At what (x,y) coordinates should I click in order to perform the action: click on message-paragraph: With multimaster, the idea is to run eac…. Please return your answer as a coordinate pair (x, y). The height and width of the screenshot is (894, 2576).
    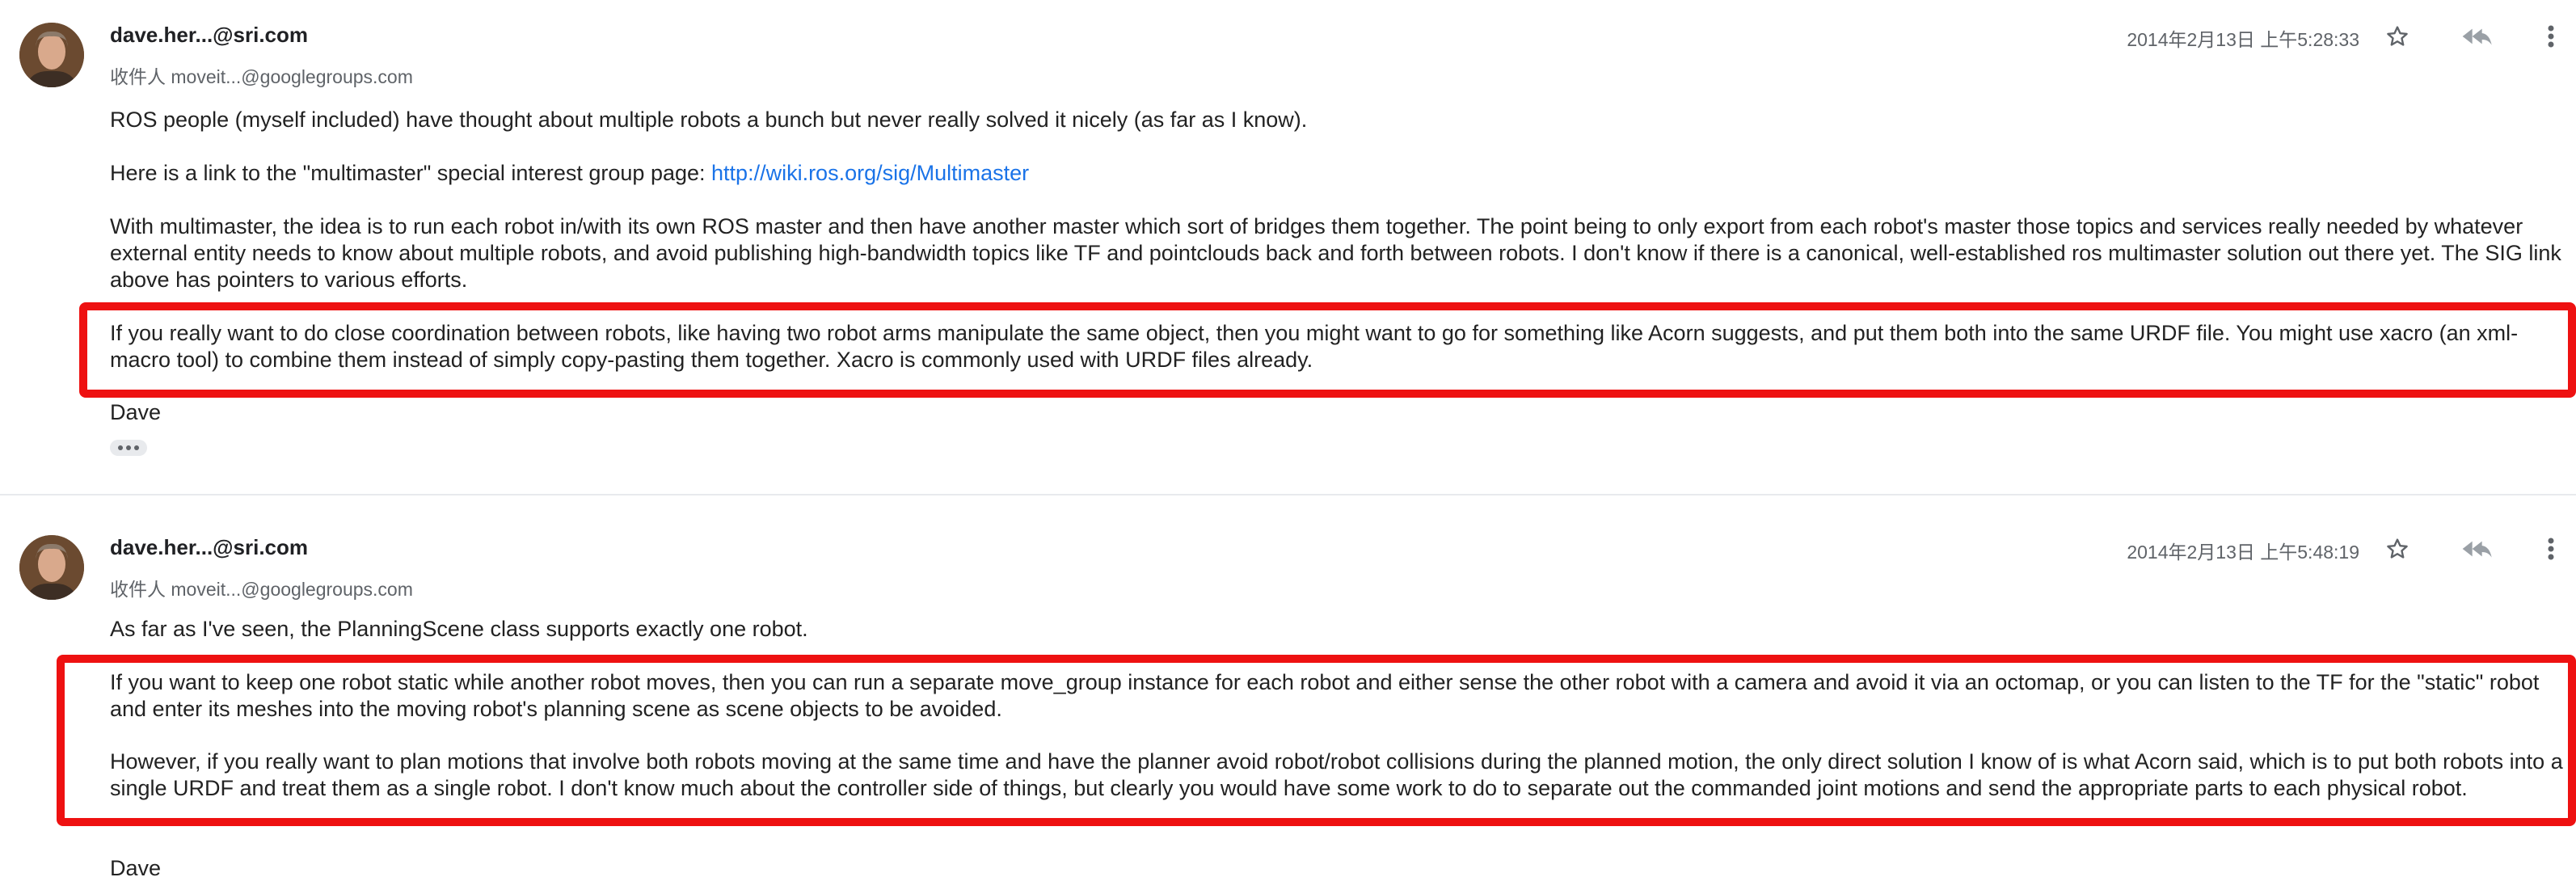
    Looking at the image, I should click on (1335, 253).